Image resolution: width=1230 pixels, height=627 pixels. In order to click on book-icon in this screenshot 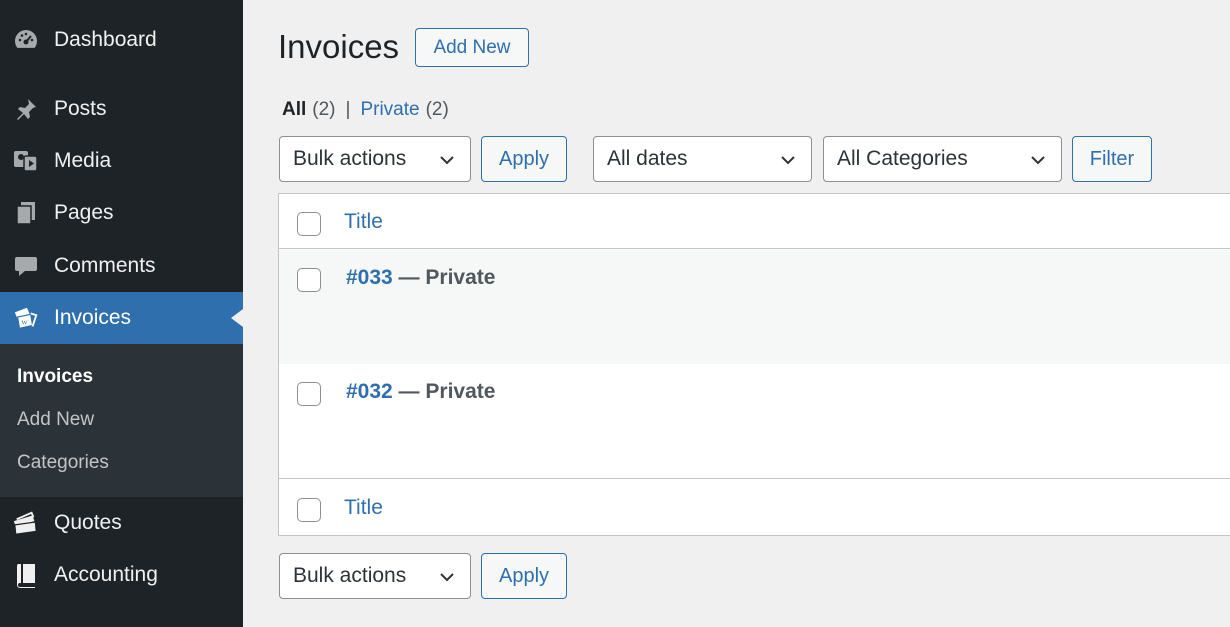, I will do `click(26, 575)`.